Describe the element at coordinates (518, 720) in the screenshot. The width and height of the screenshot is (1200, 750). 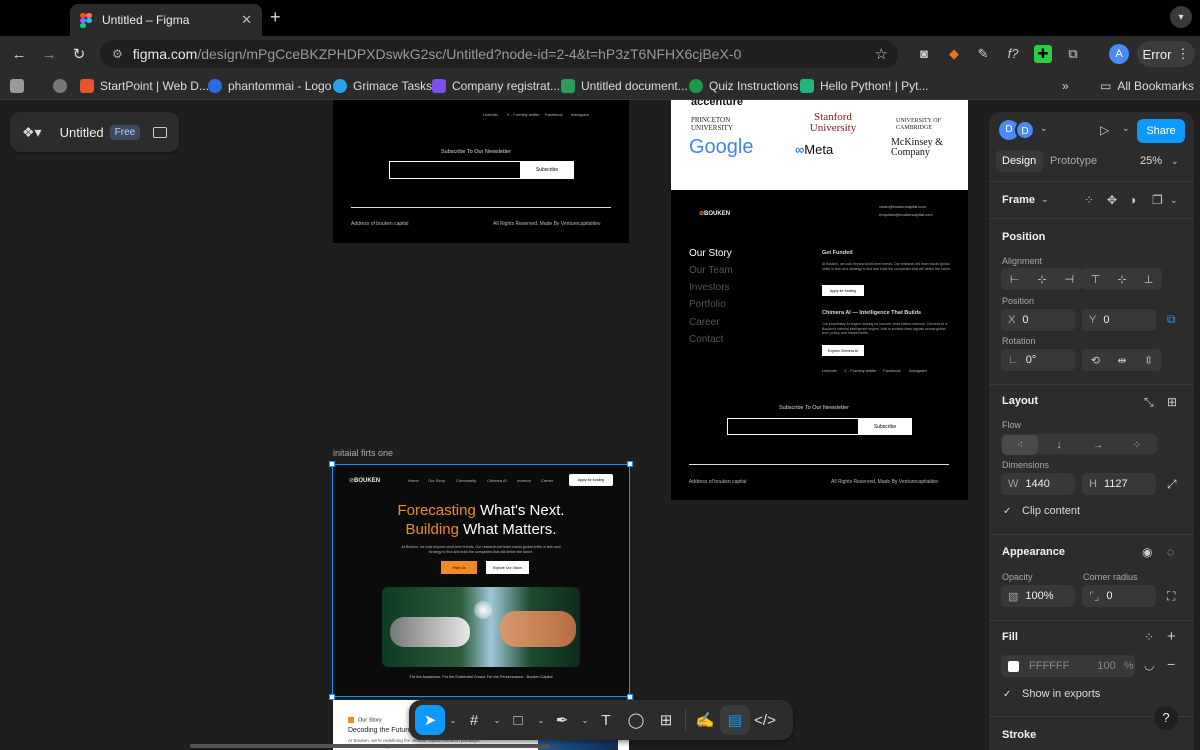
I see `rectangle-tool-icon: □` at that location.